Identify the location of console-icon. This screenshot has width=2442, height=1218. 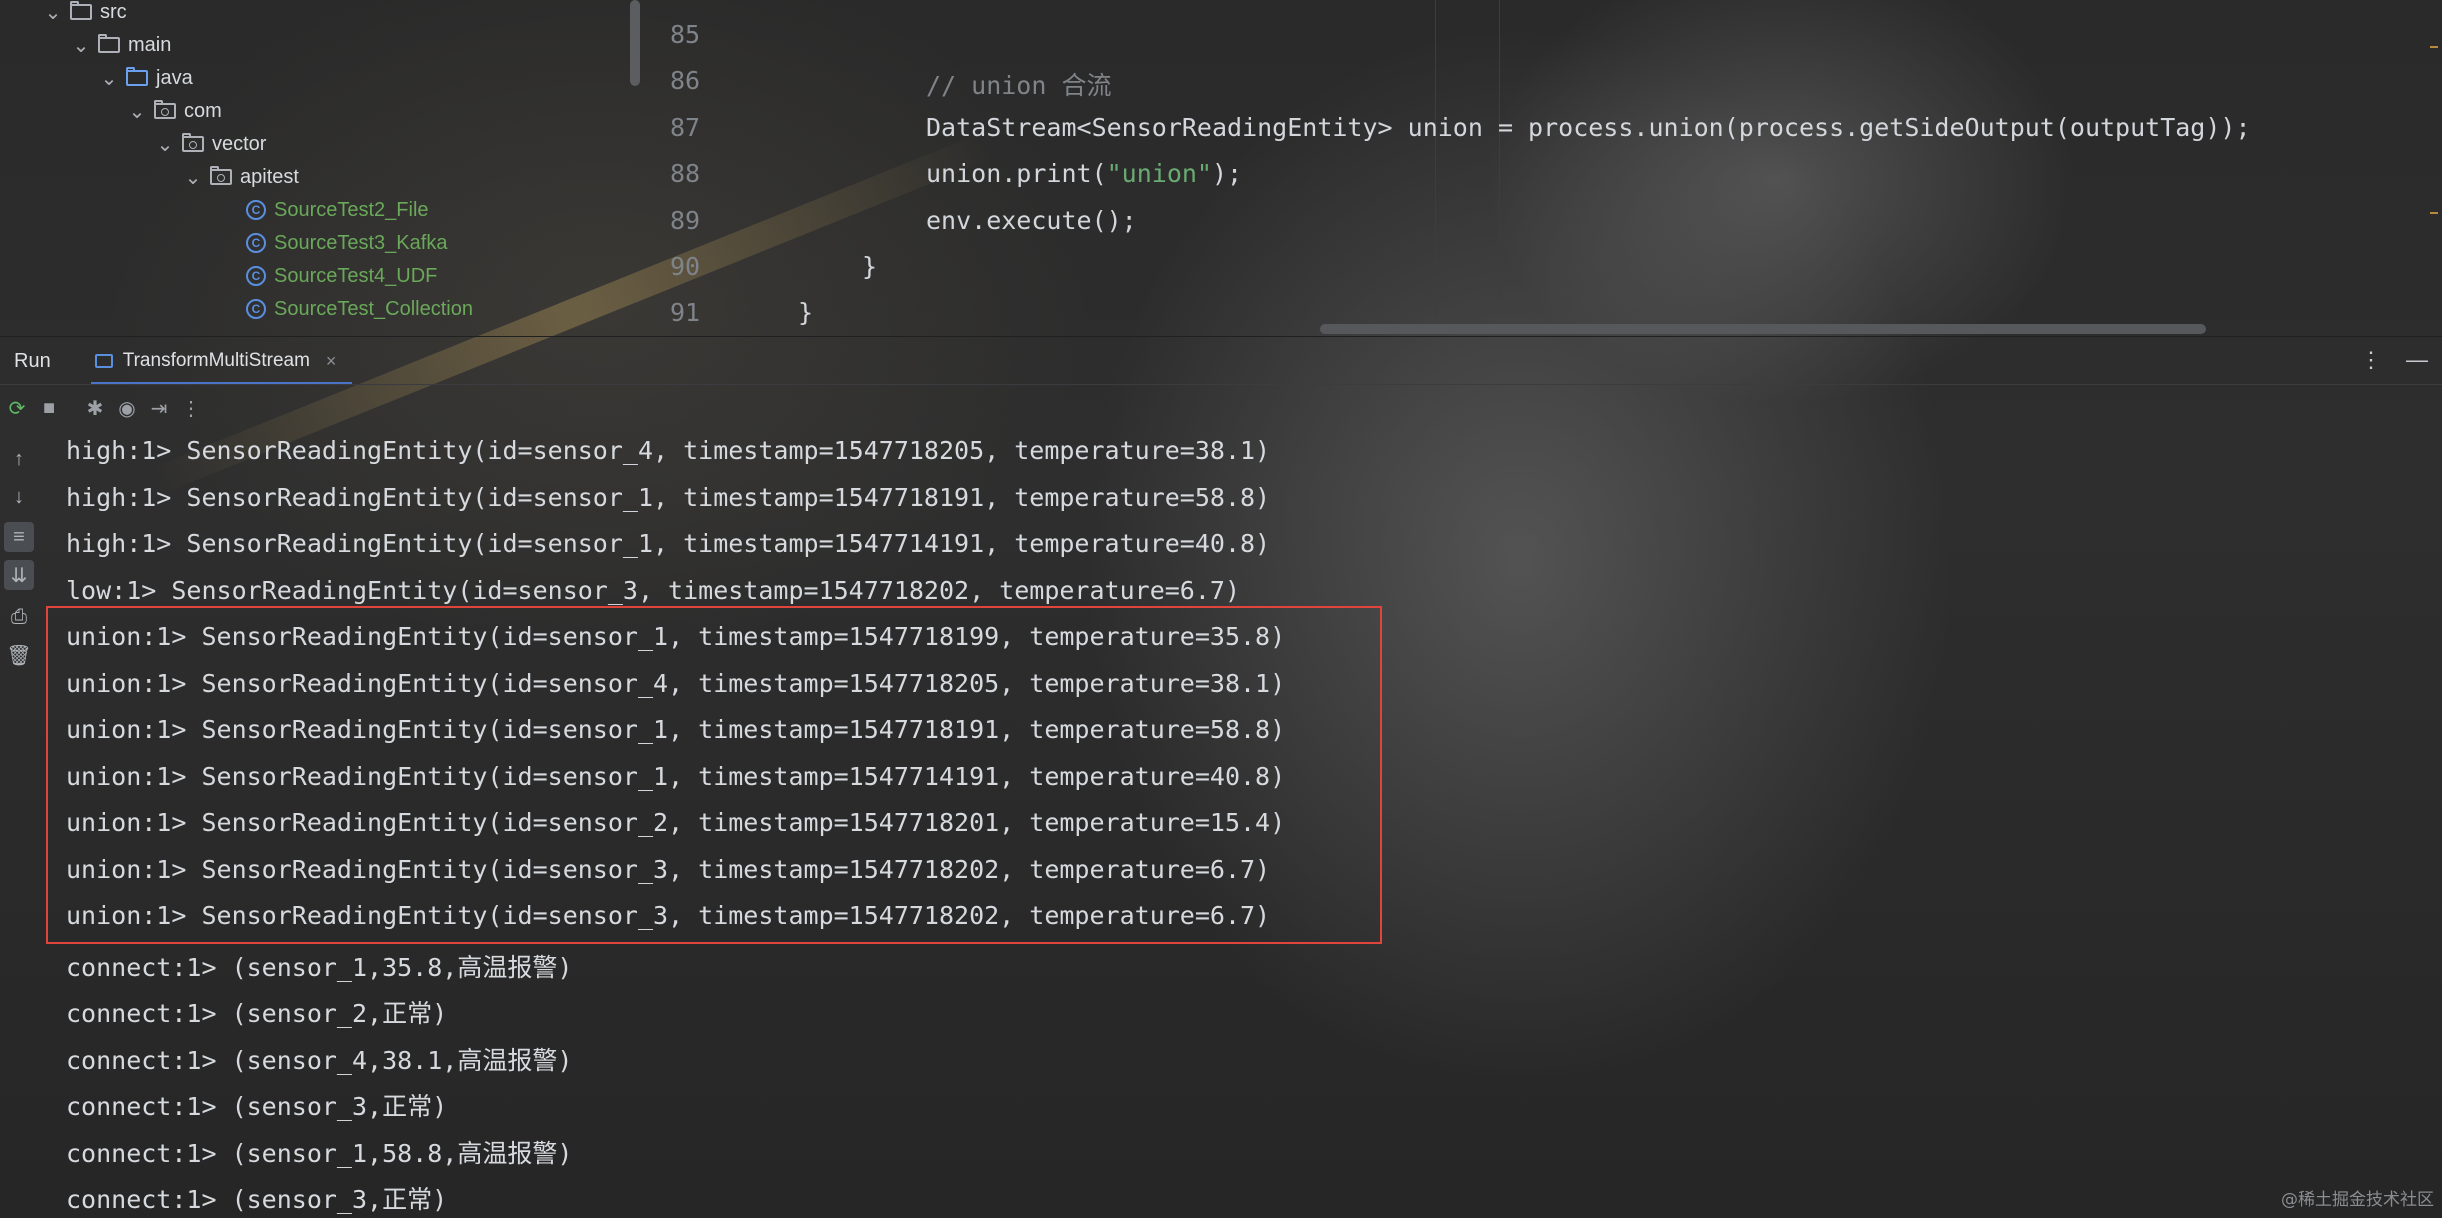
(103, 361).